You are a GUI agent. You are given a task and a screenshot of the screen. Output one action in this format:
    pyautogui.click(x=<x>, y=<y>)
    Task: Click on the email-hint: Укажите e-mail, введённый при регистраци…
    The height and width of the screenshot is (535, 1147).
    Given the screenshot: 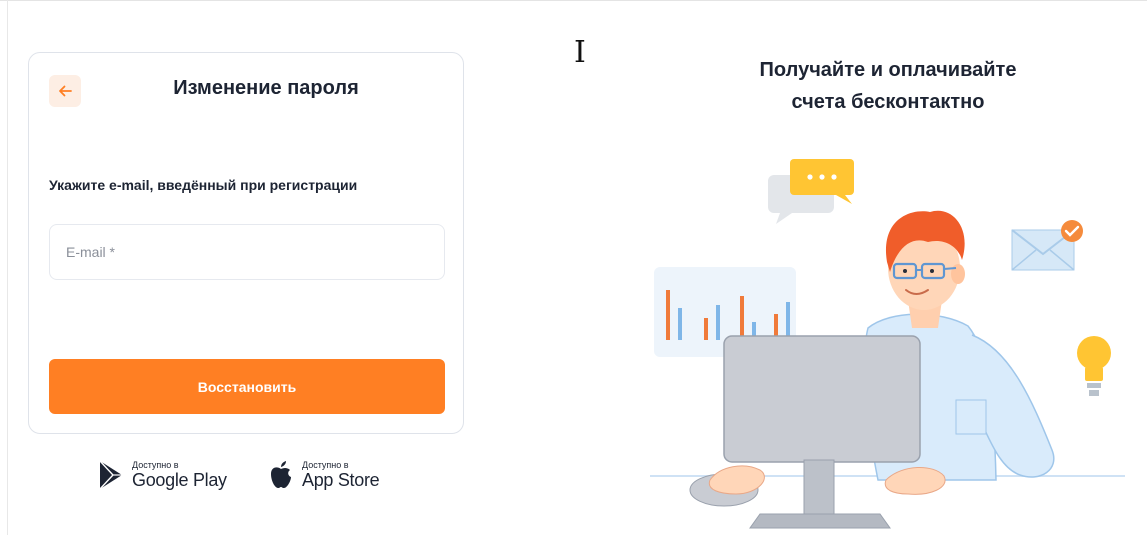 What is the action you would take?
    pyautogui.click(x=203, y=185)
    